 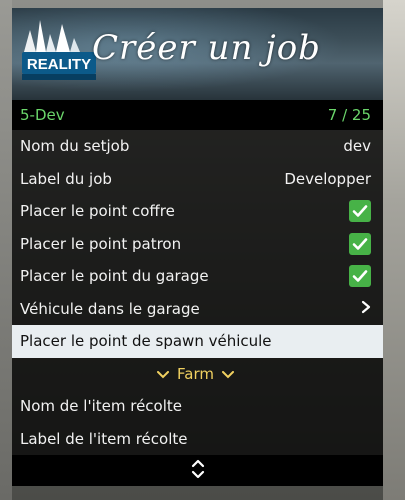 I want to click on chevron-right-icon, so click(x=366, y=309).